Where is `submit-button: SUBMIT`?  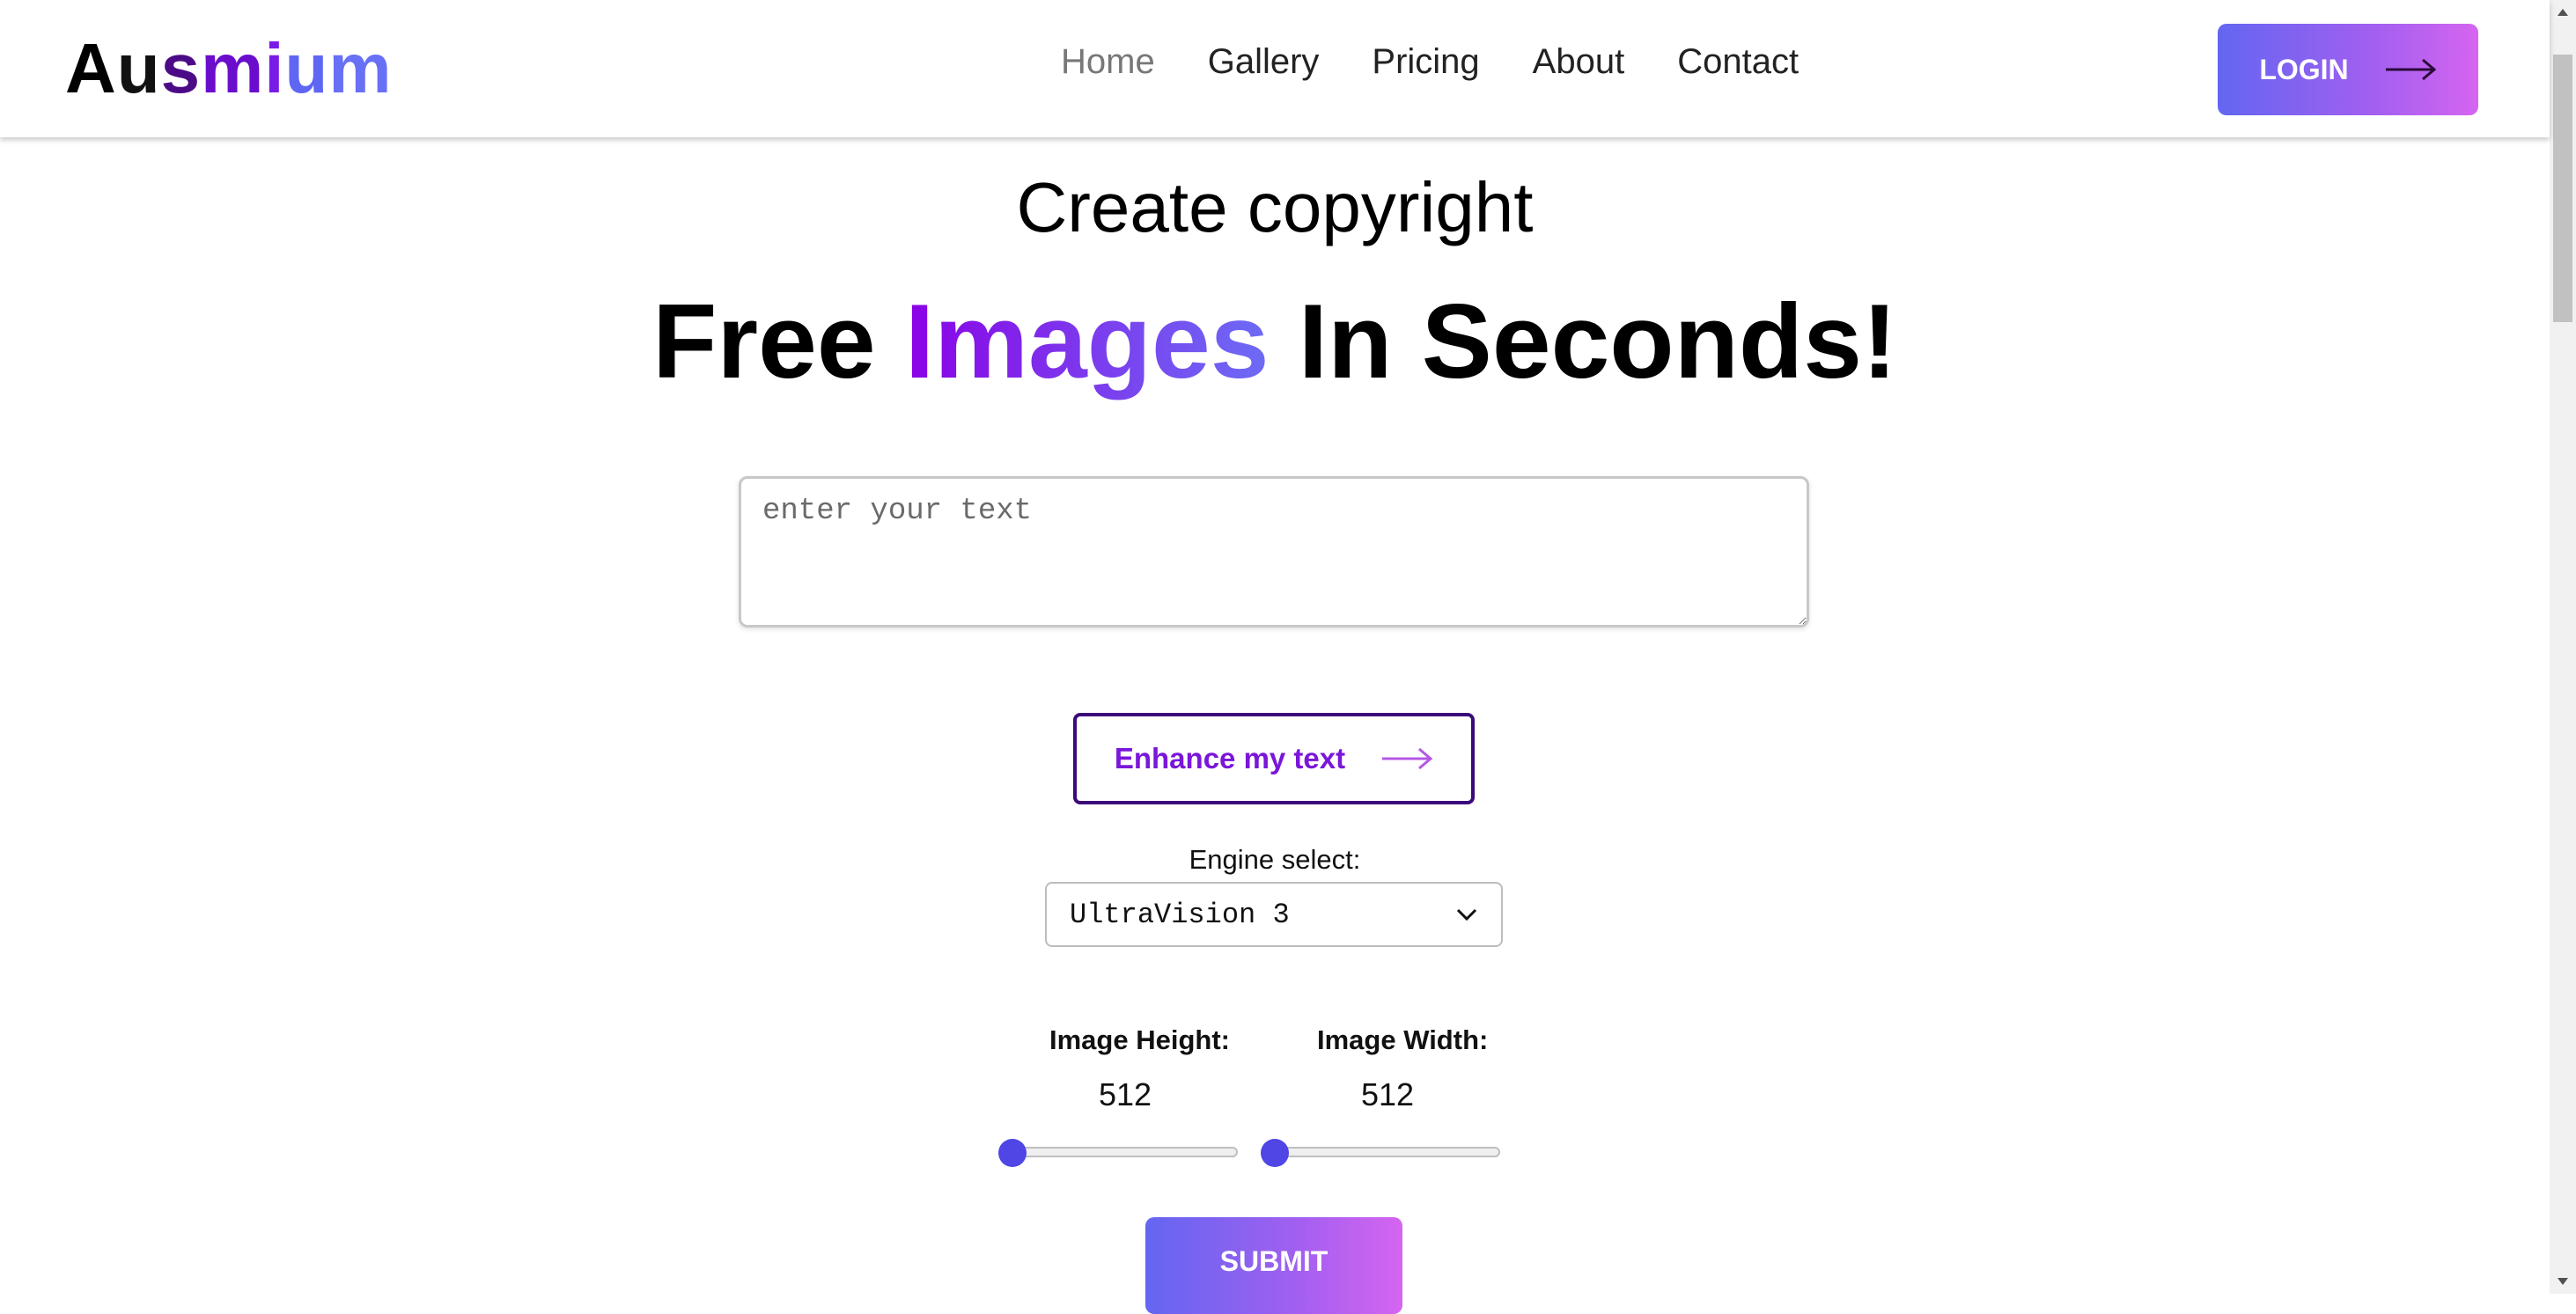 submit-button: SUBMIT is located at coordinates (1274, 1266).